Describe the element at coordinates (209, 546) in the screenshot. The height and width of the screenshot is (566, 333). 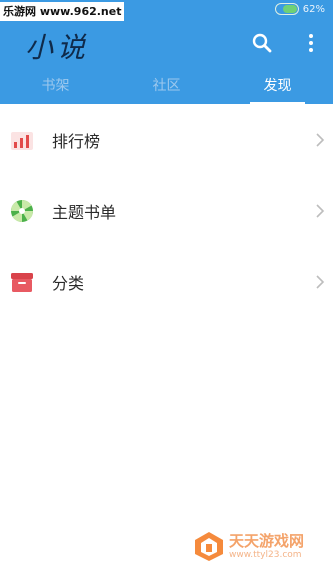
I see `watermark-logo-icon` at that location.